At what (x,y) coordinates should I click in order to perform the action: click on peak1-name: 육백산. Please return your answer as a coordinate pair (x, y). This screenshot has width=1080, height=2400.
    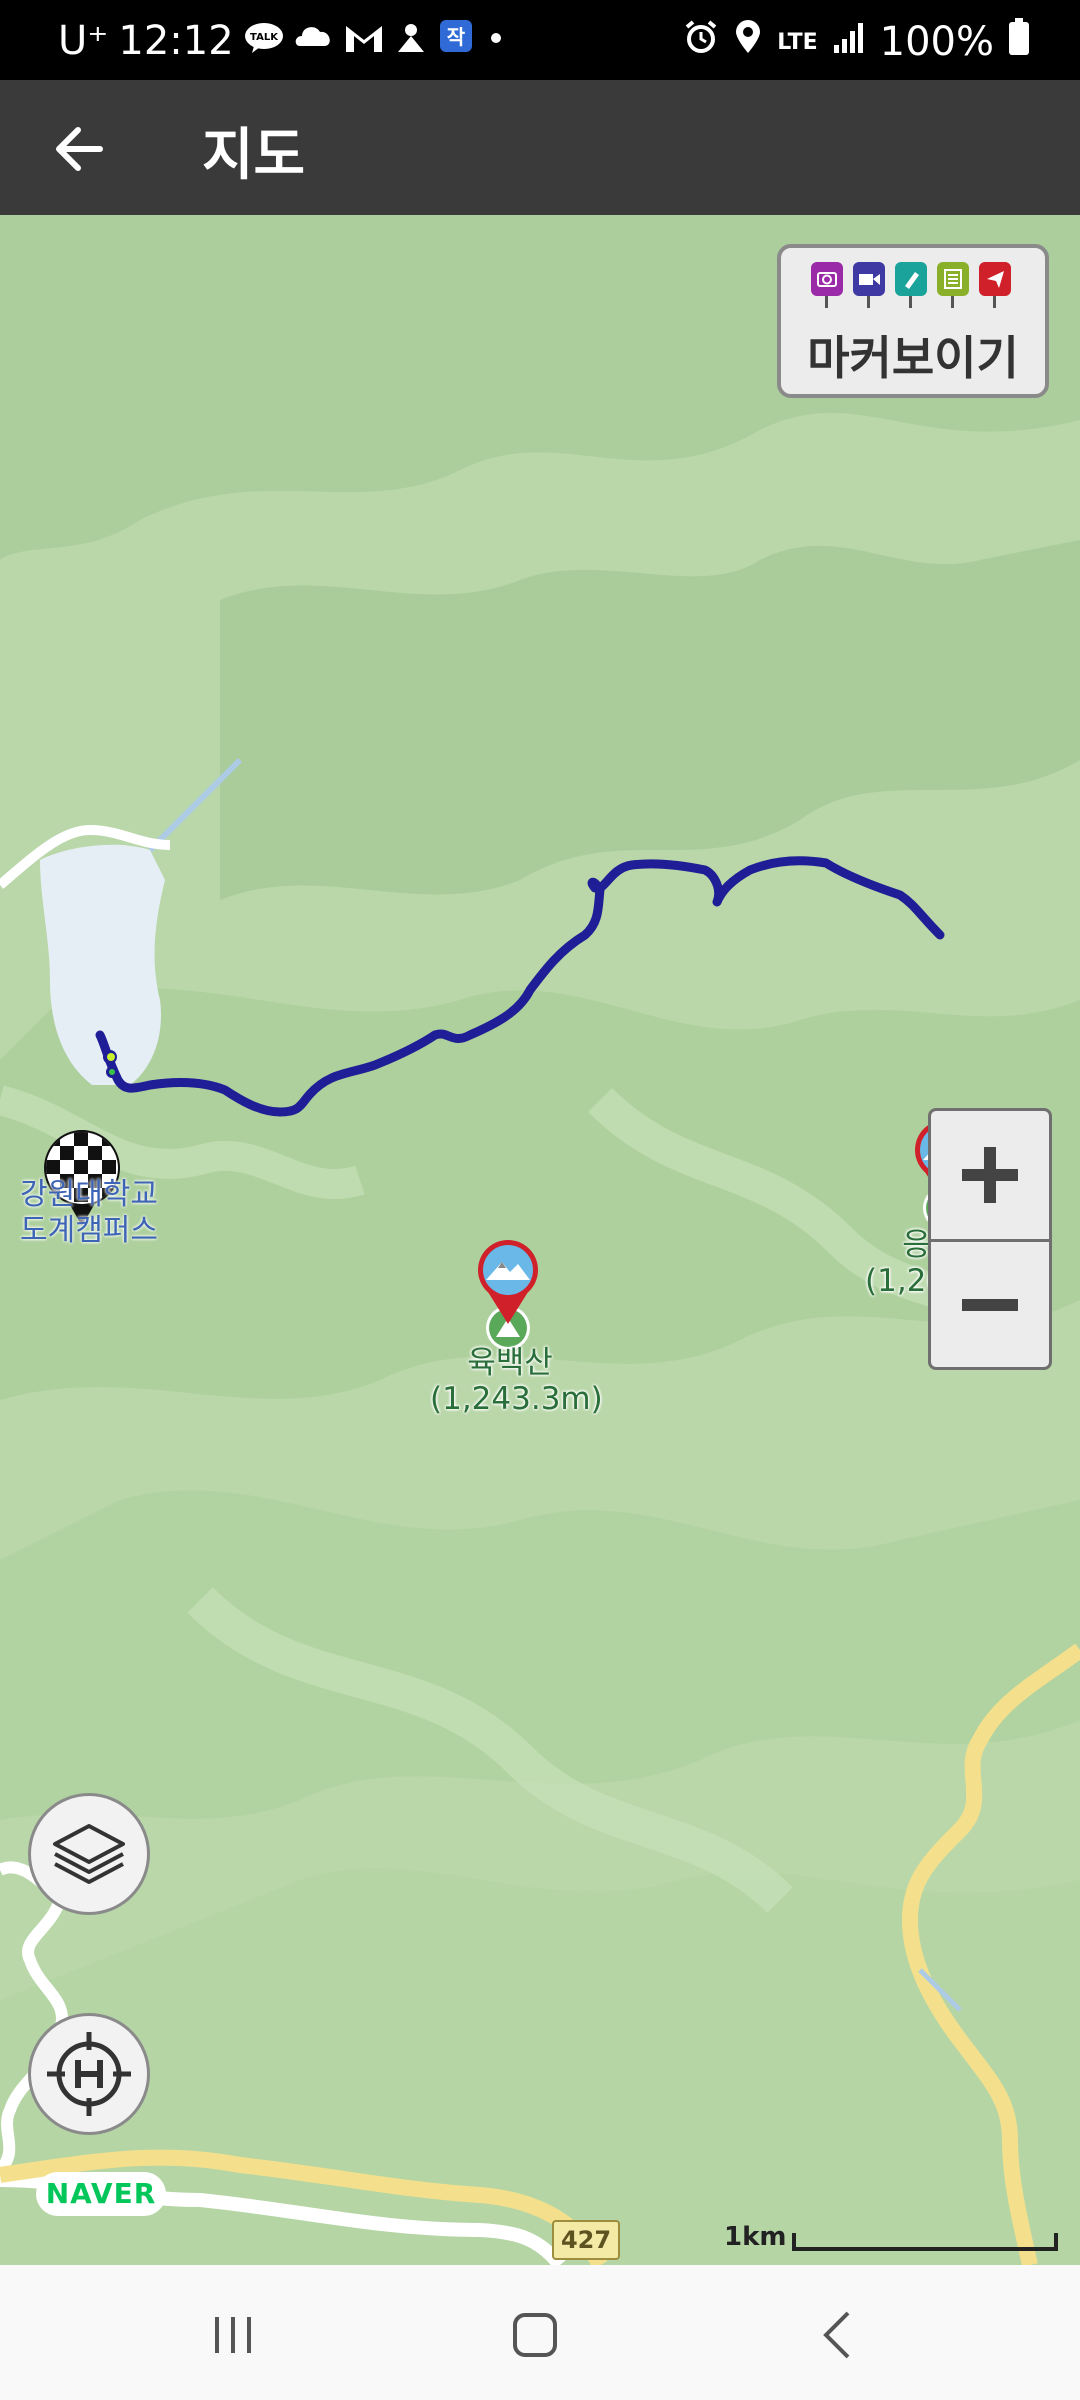
    Looking at the image, I should click on (510, 1363).